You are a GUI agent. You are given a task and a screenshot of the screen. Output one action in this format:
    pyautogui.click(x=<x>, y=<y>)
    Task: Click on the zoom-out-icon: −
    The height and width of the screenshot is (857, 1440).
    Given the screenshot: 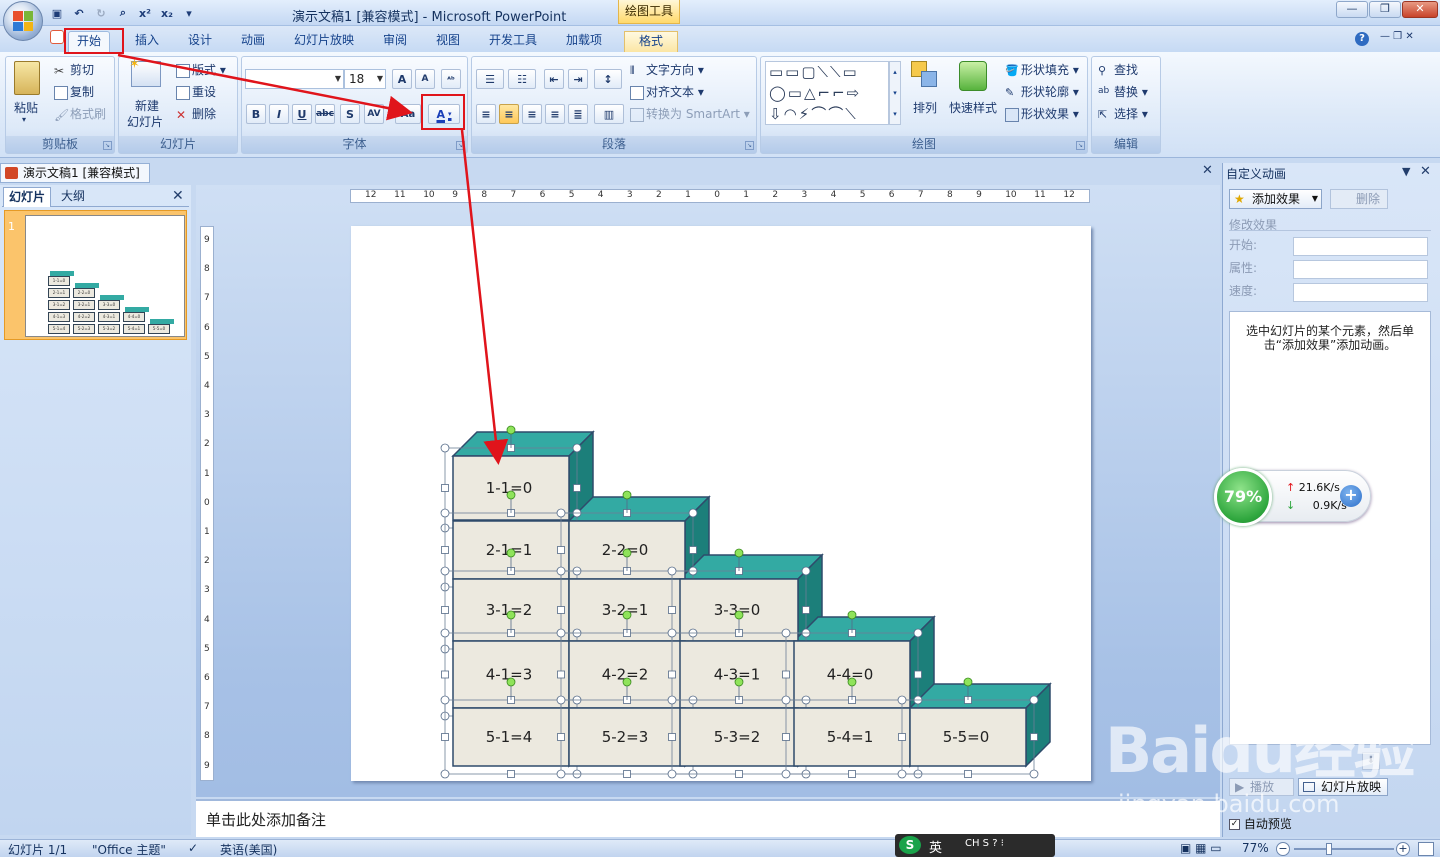 What is the action you would take?
    pyautogui.click(x=1283, y=849)
    